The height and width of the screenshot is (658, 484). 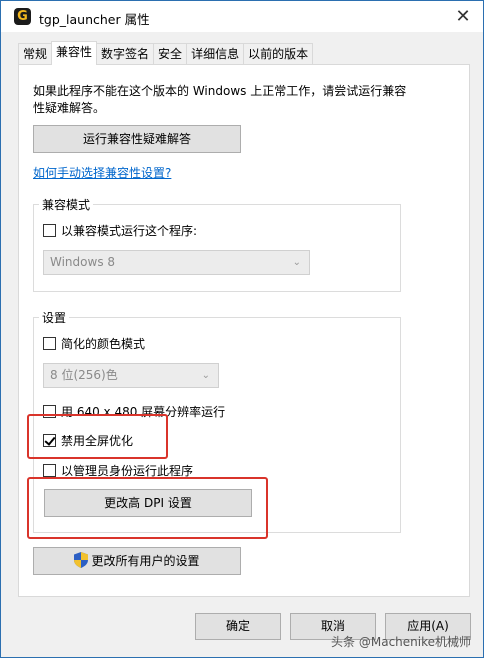 I want to click on tab-general: 常规, so click(x=35, y=54).